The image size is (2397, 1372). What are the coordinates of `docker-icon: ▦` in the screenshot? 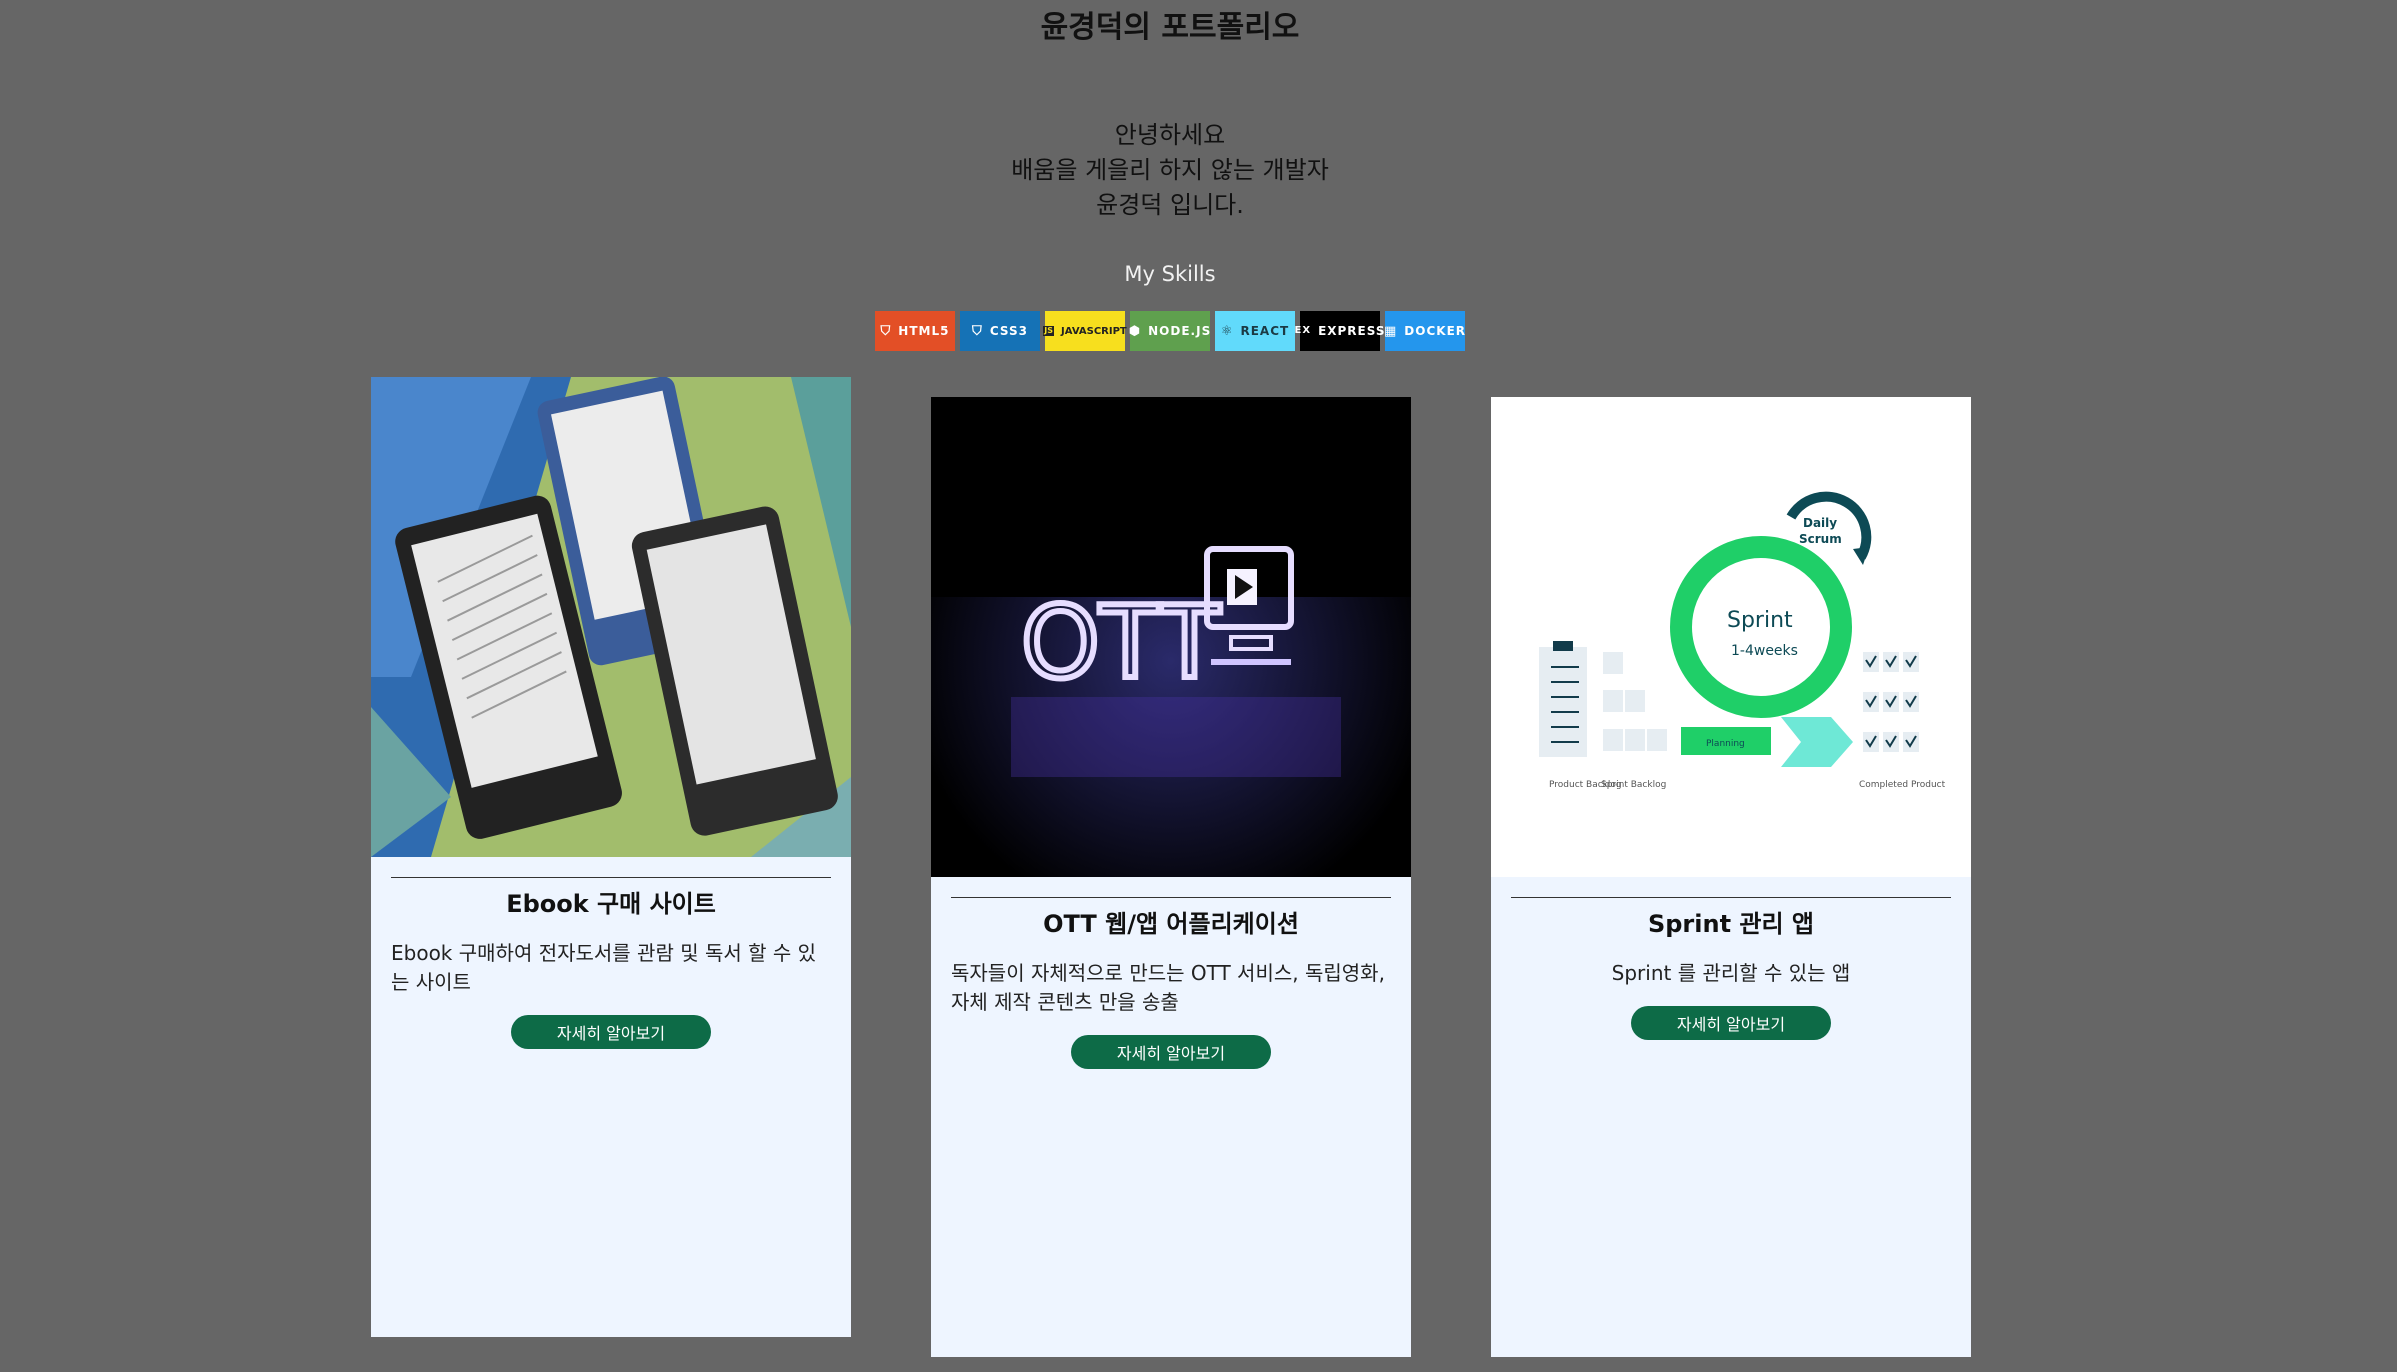 It's located at (1391, 331).